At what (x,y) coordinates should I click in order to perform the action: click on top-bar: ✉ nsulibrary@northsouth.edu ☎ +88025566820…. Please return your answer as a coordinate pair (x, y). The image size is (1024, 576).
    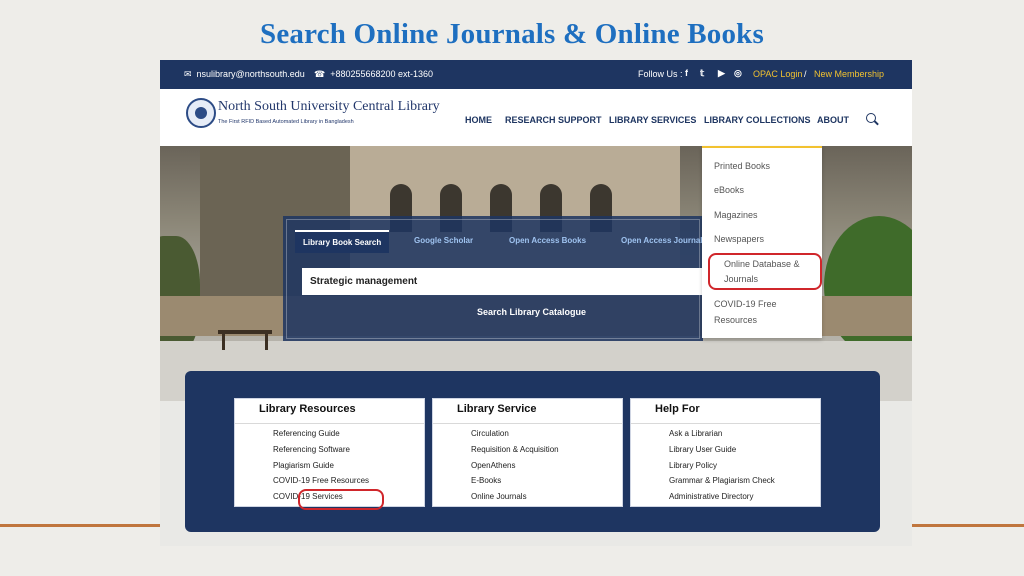
    Looking at the image, I should click on (536, 74).